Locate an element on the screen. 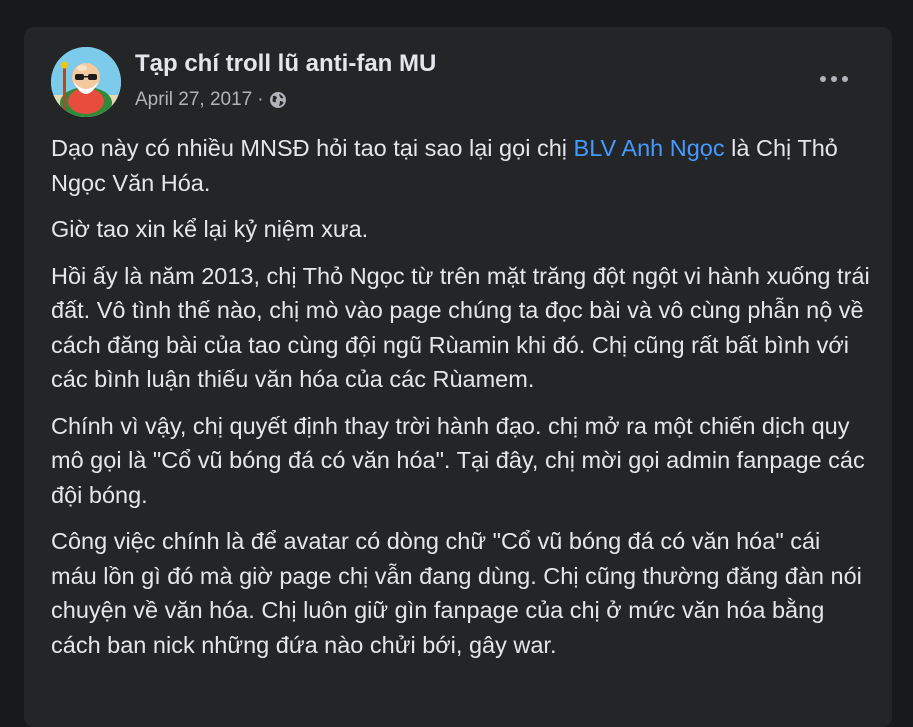 This screenshot has width=913, height=727. page-name: Tạp chí troll lũ anti-fan MU is located at coordinates (285, 64).